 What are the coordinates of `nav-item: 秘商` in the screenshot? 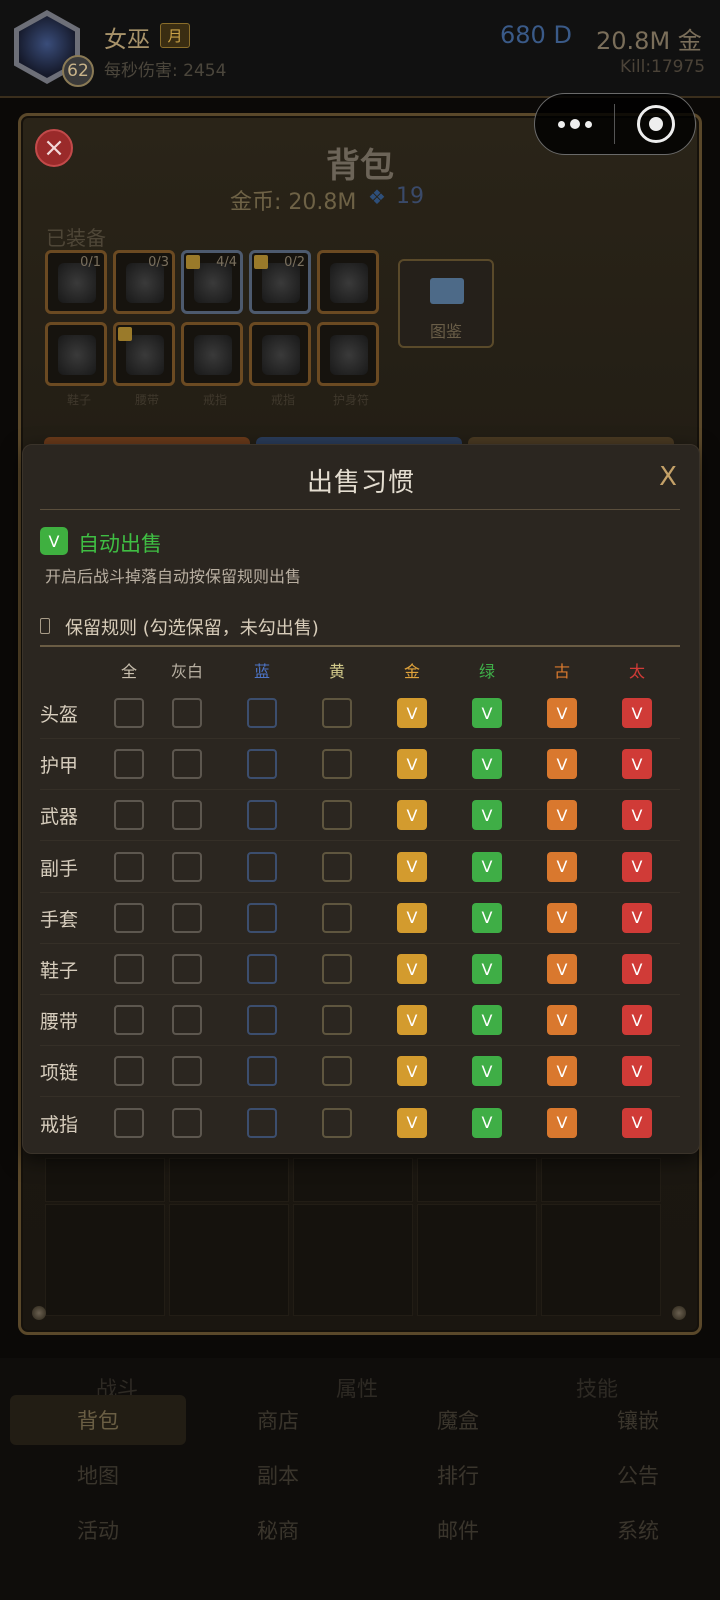 It's located at (278, 1530).